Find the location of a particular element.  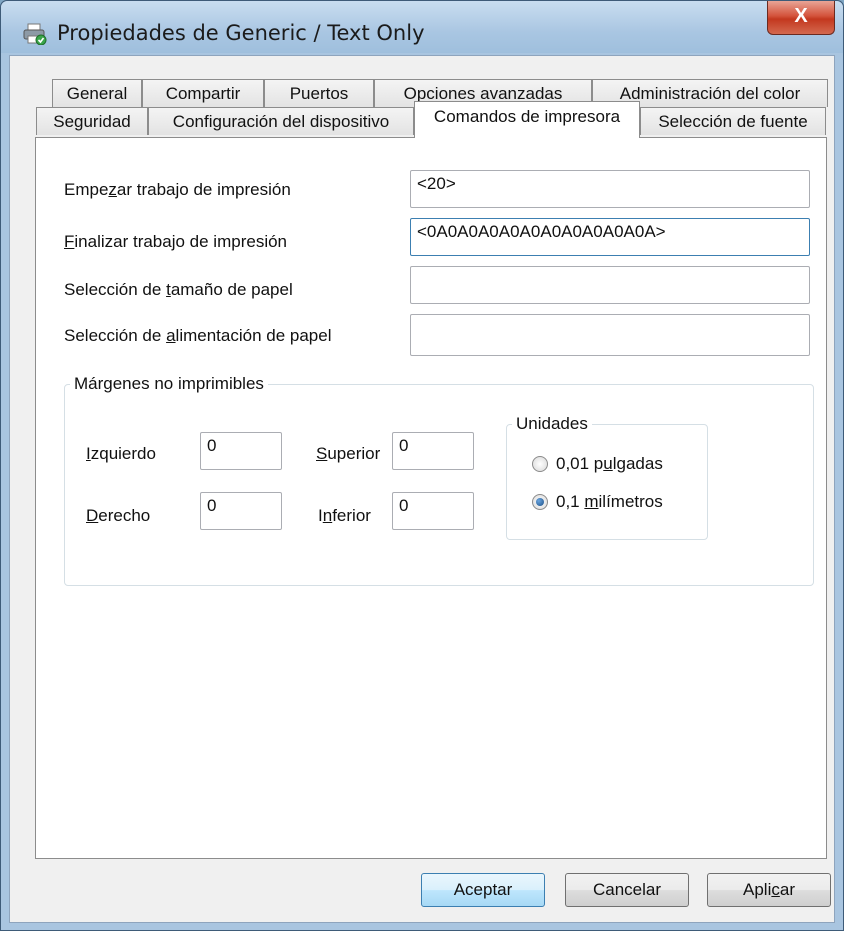

left-margin-label: Izquierdo is located at coordinates (121, 453).